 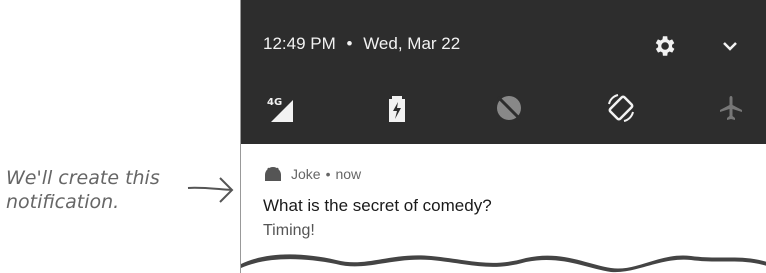 What do you see at coordinates (621, 108) in the screenshot?
I see `auto-rotate-icon` at bounding box center [621, 108].